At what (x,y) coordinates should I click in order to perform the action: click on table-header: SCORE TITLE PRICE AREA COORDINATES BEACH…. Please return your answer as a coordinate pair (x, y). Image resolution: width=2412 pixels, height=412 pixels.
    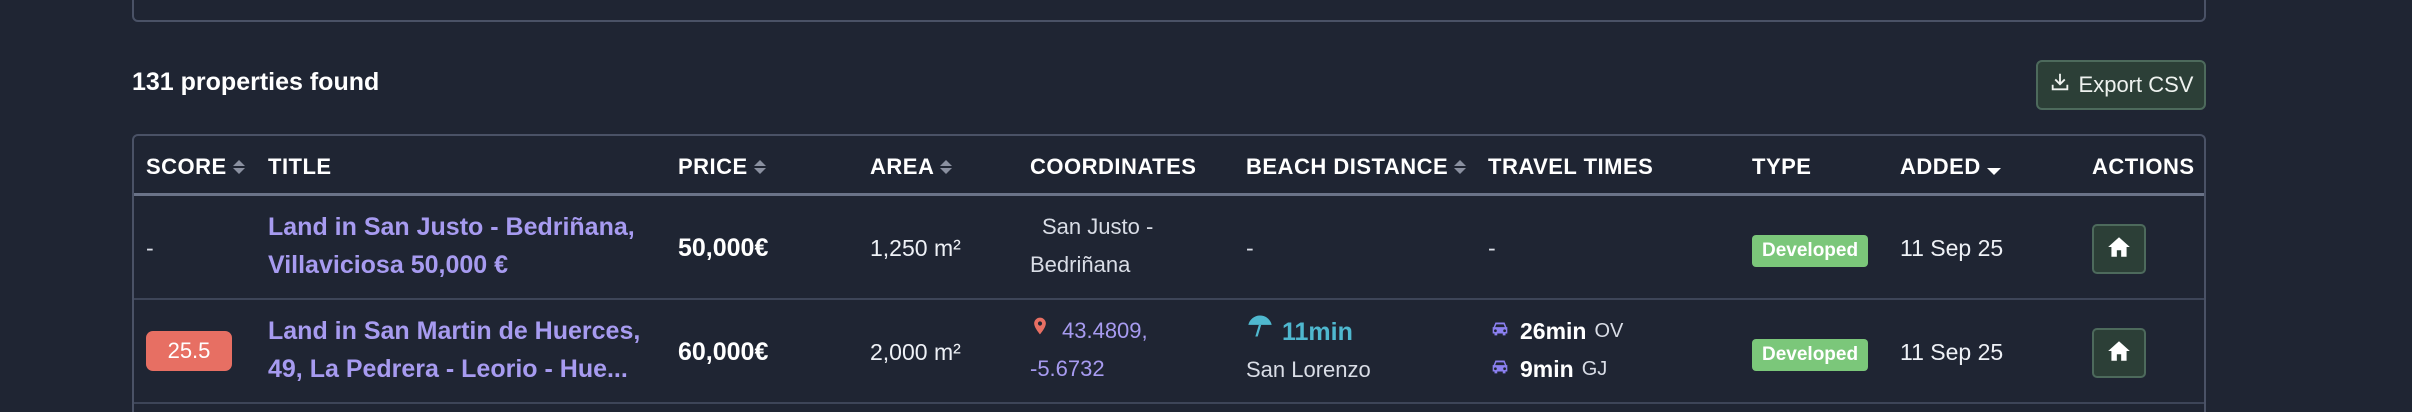
    Looking at the image, I should click on (1169, 166).